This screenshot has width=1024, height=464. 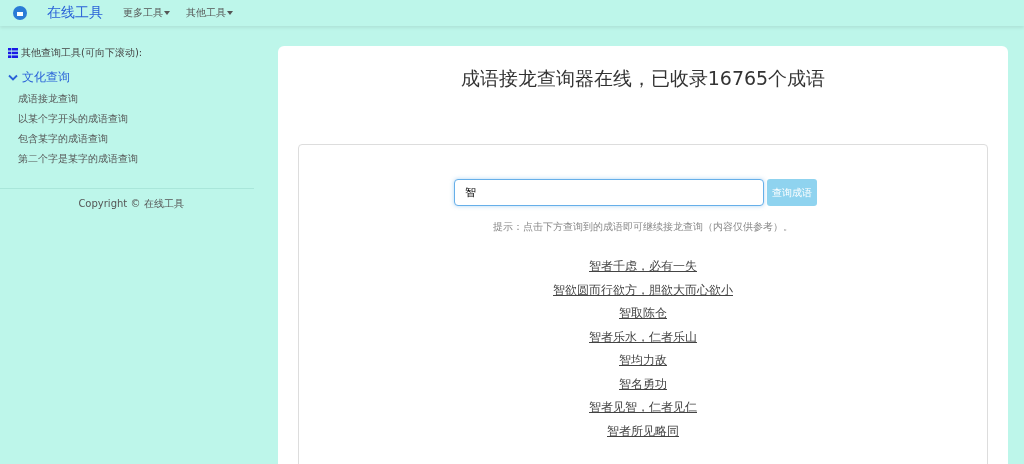 What do you see at coordinates (643, 290) in the screenshot?
I see `idiom-link: 智欲圆而行欲方，胆欲大而心欲小` at bounding box center [643, 290].